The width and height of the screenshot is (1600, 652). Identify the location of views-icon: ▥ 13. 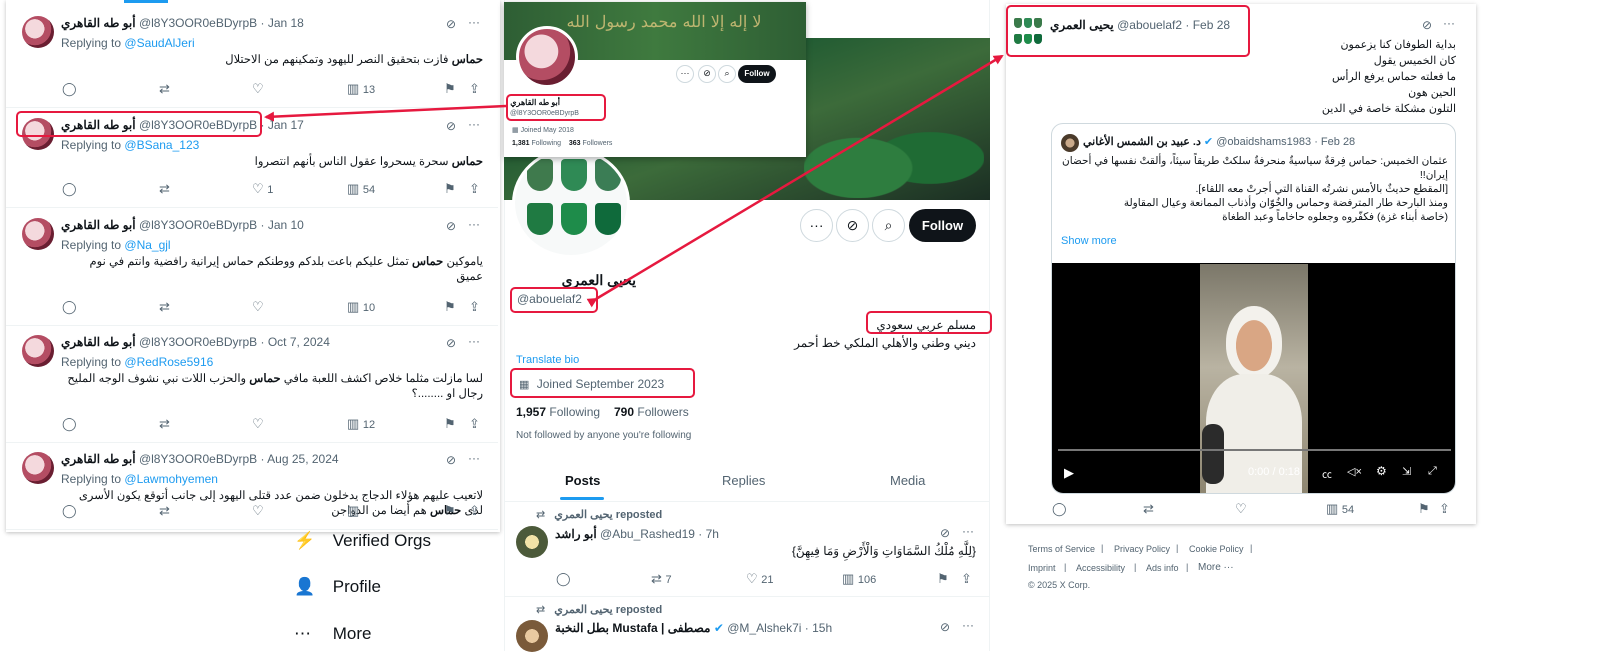
(361, 89).